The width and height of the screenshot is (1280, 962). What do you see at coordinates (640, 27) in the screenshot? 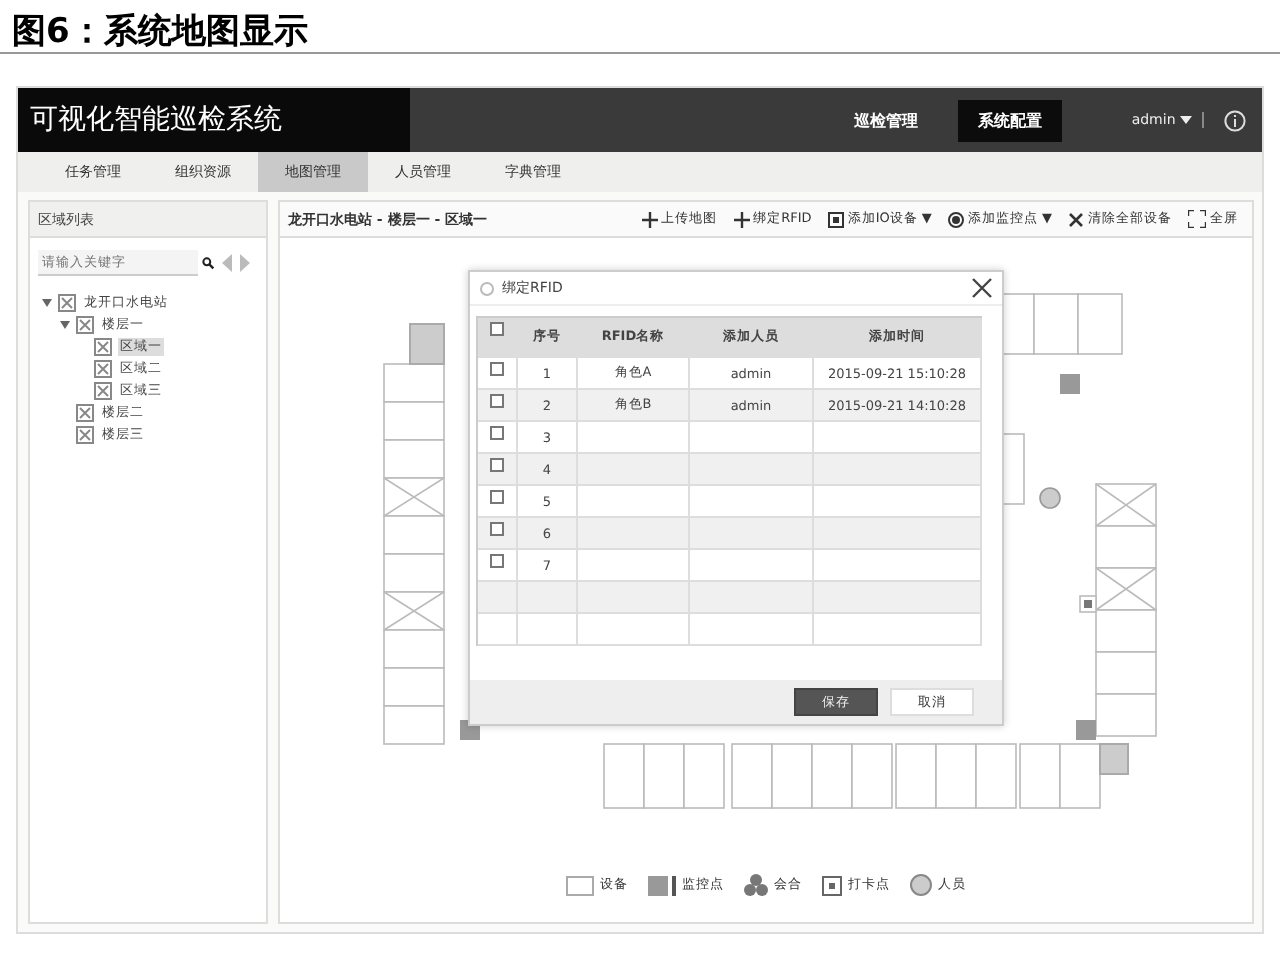
I see `figure-caption: 图6：系统地图显示` at bounding box center [640, 27].